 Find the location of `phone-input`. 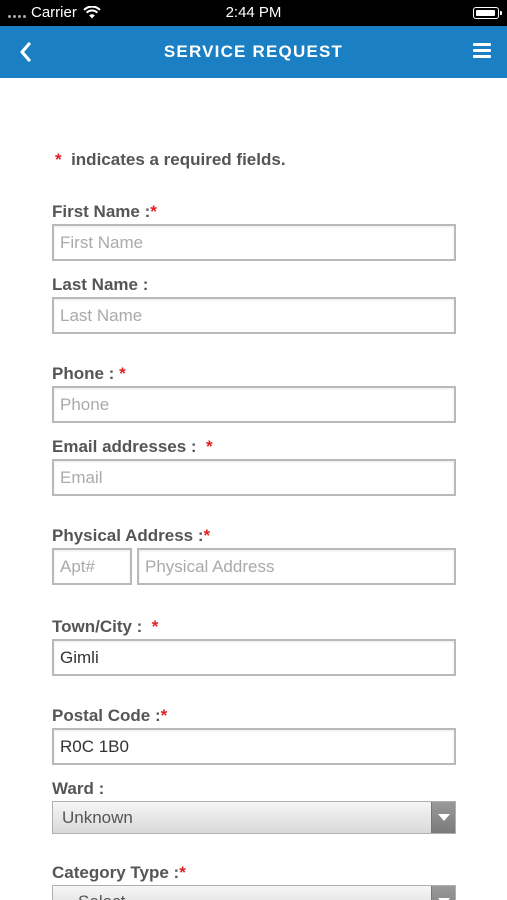

phone-input is located at coordinates (254, 404).